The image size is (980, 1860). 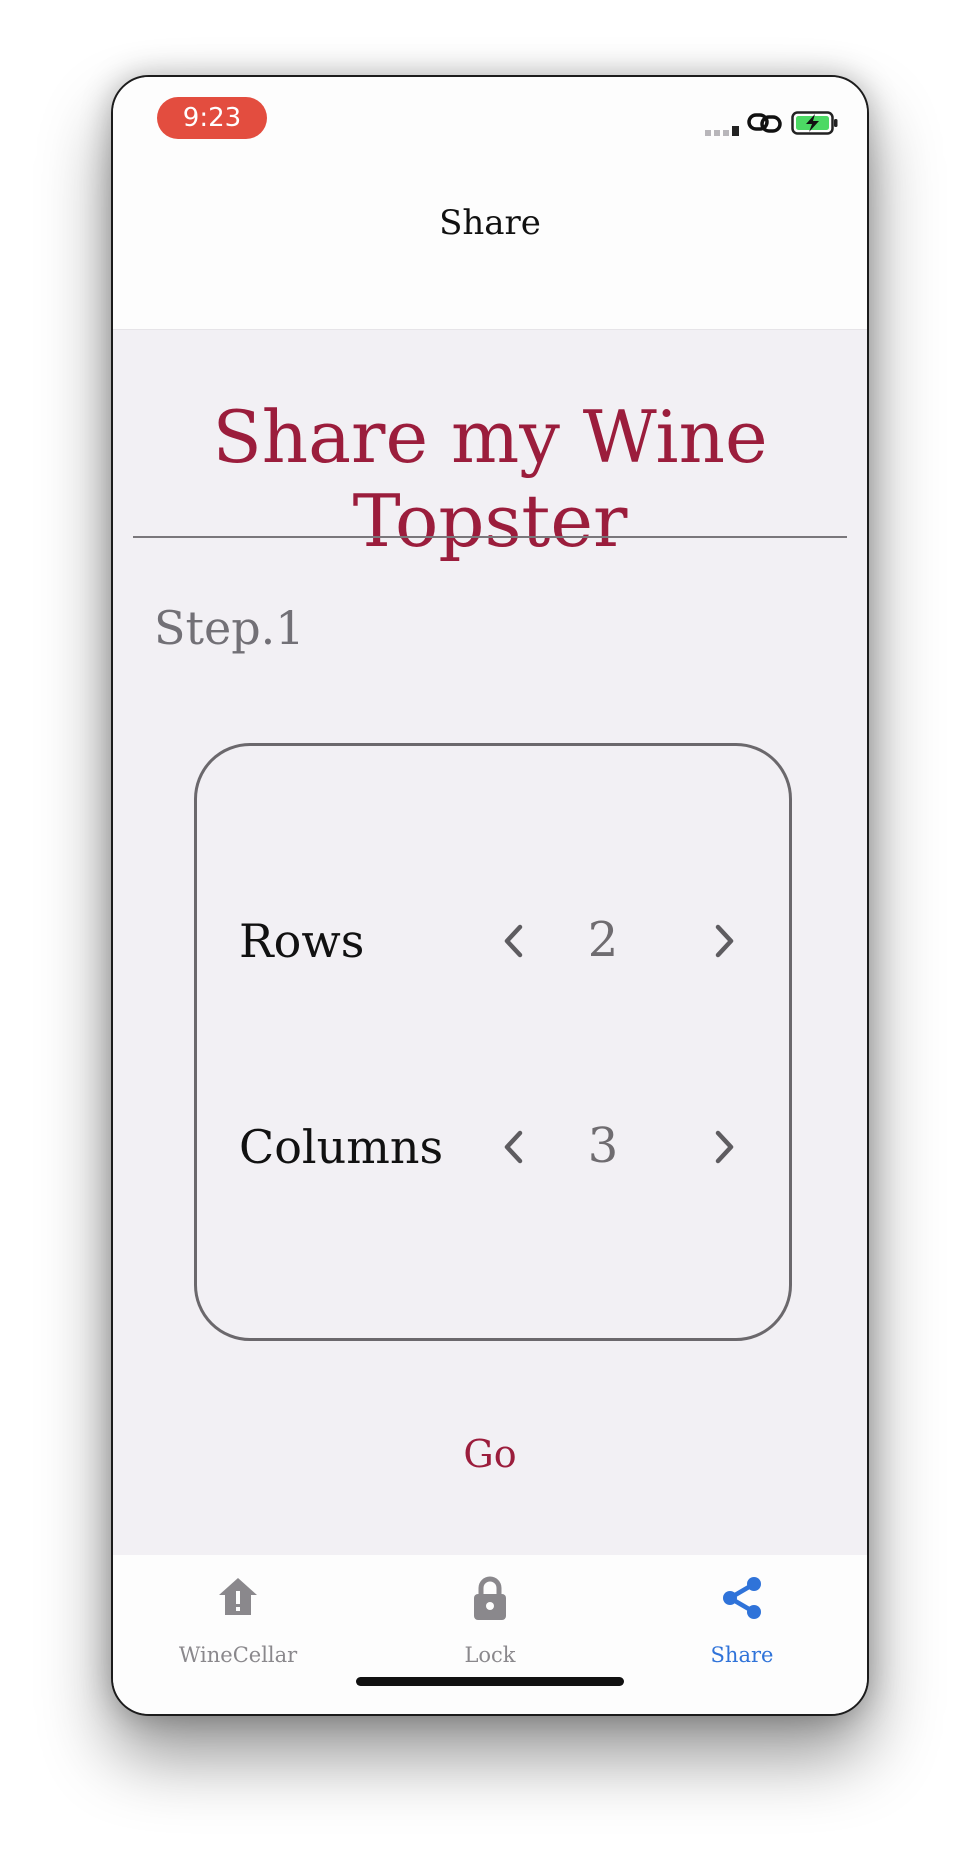 I want to click on tab-winecellar-label: WineCellar, so click(x=238, y=1655).